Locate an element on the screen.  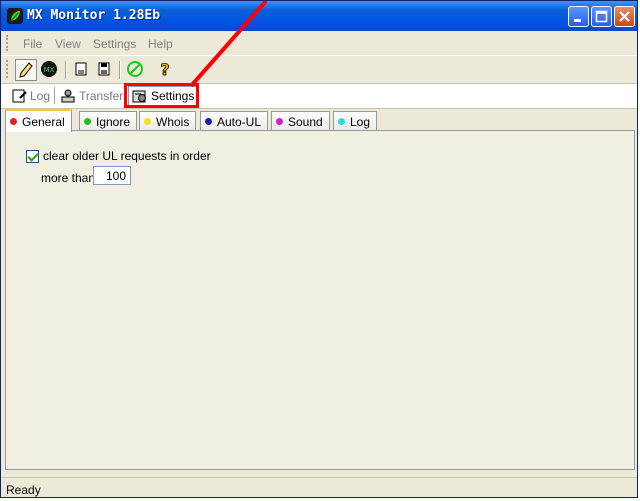
tab-label: General is located at coordinates (43, 121).